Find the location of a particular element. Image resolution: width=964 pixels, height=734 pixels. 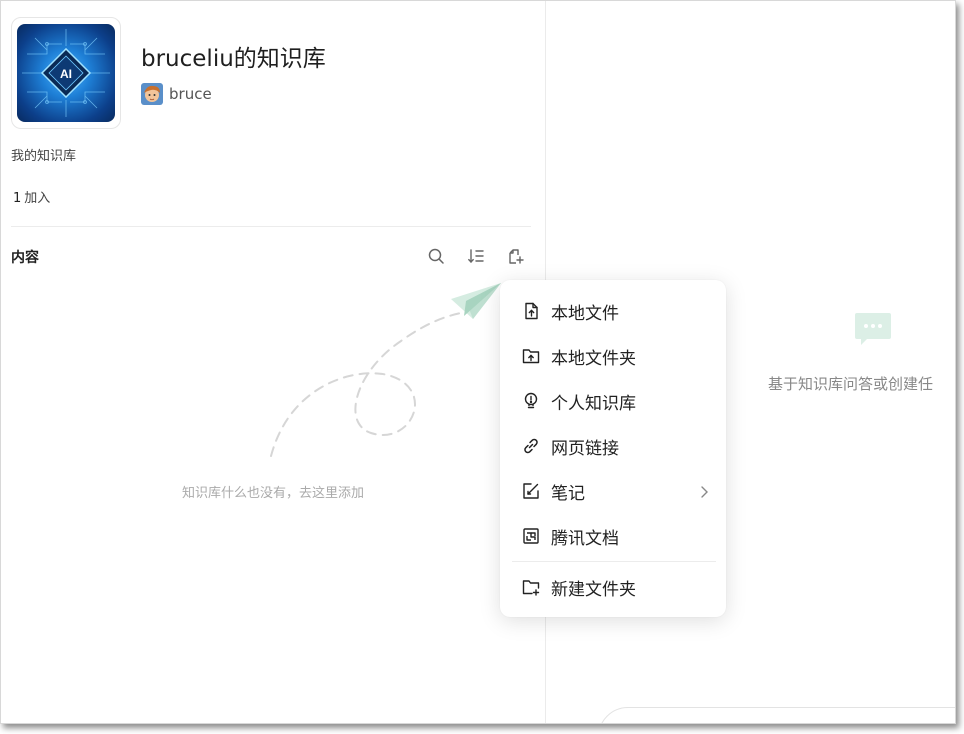

menu-item-label: 网页链接 is located at coordinates (585, 448).